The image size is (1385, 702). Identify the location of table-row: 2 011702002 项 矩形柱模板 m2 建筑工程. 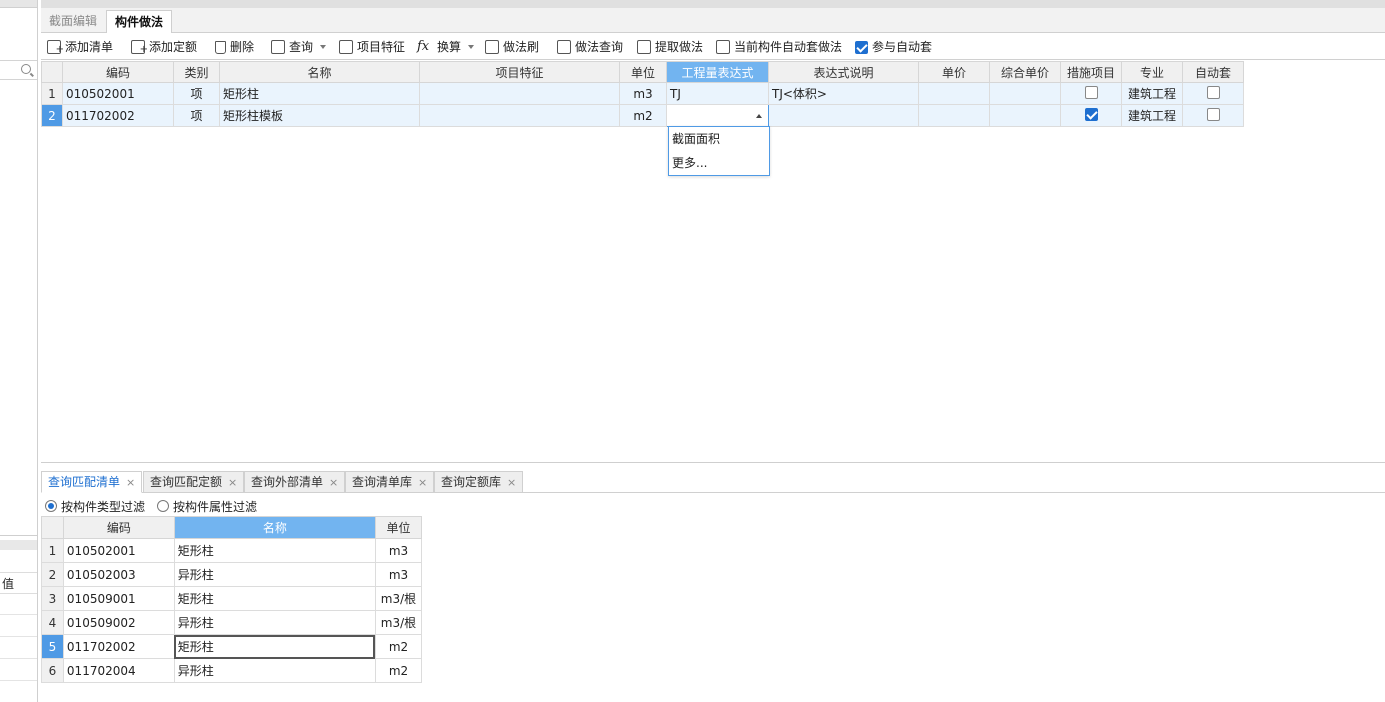
(642, 115).